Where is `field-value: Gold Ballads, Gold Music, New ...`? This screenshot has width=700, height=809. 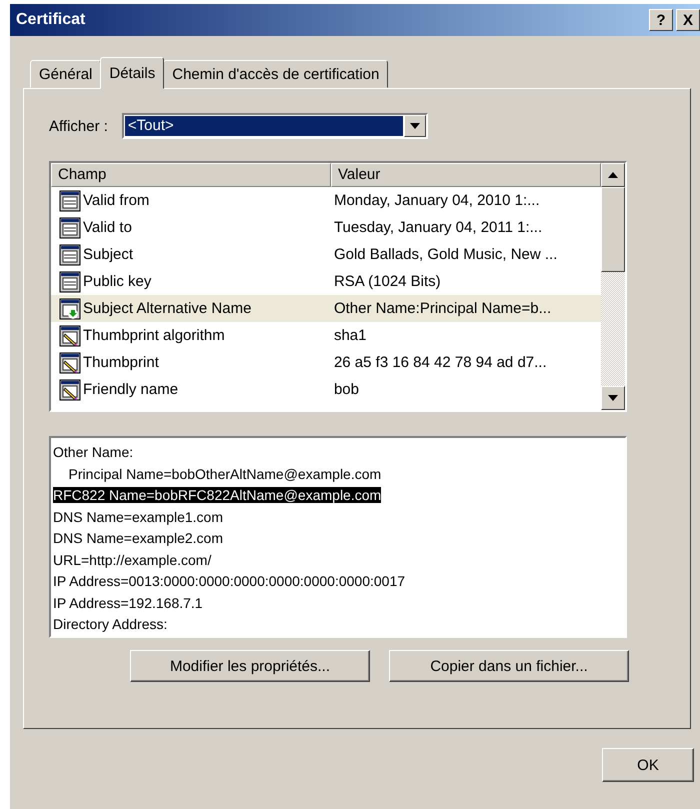 field-value: Gold Ballads, Gold Music, New ... is located at coordinates (446, 254).